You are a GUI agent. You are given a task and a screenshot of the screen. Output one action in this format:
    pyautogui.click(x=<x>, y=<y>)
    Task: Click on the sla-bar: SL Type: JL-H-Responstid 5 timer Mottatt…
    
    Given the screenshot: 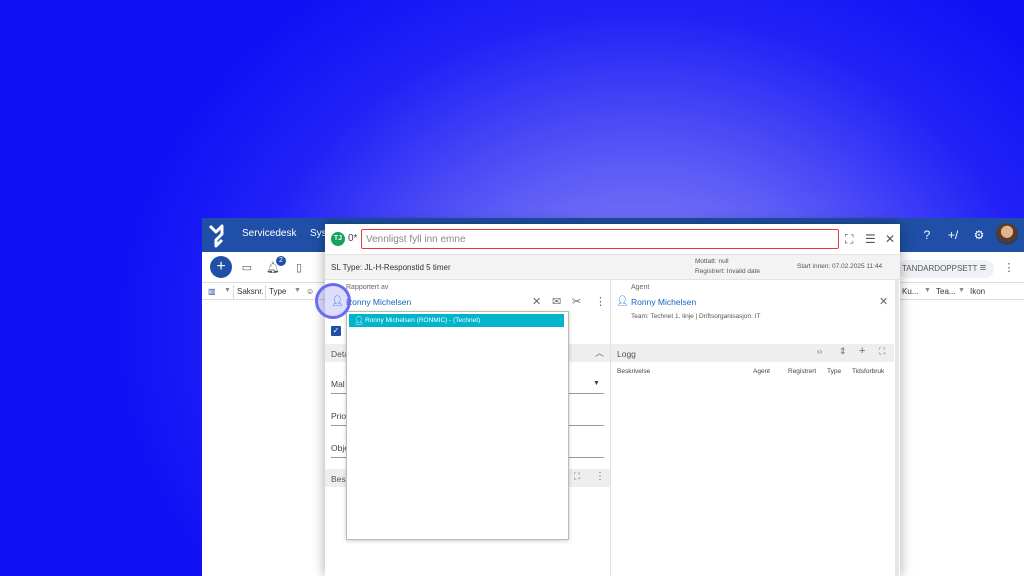 What is the action you would take?
    pyautogui.click(x=612, y=267)
    